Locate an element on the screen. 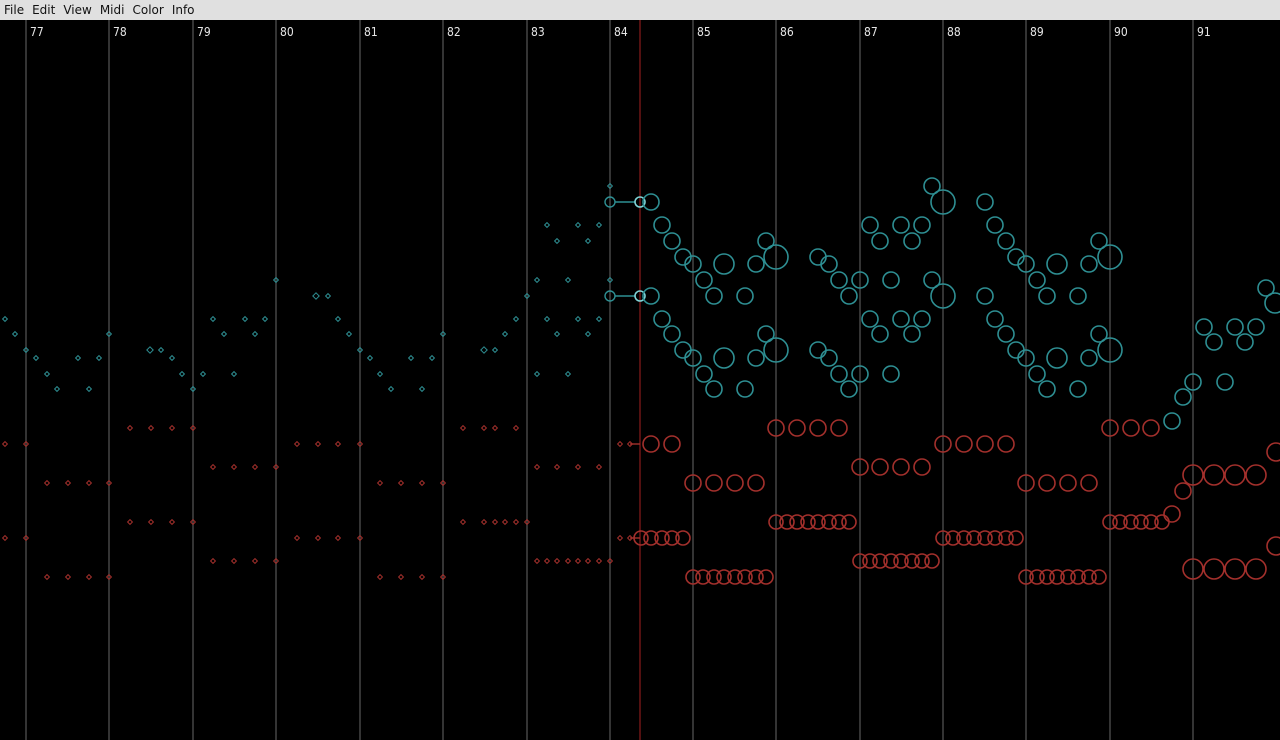 The height and width of the screenshot is (740, 1280). measure-number: 78 is located at coordinates (120, 32).